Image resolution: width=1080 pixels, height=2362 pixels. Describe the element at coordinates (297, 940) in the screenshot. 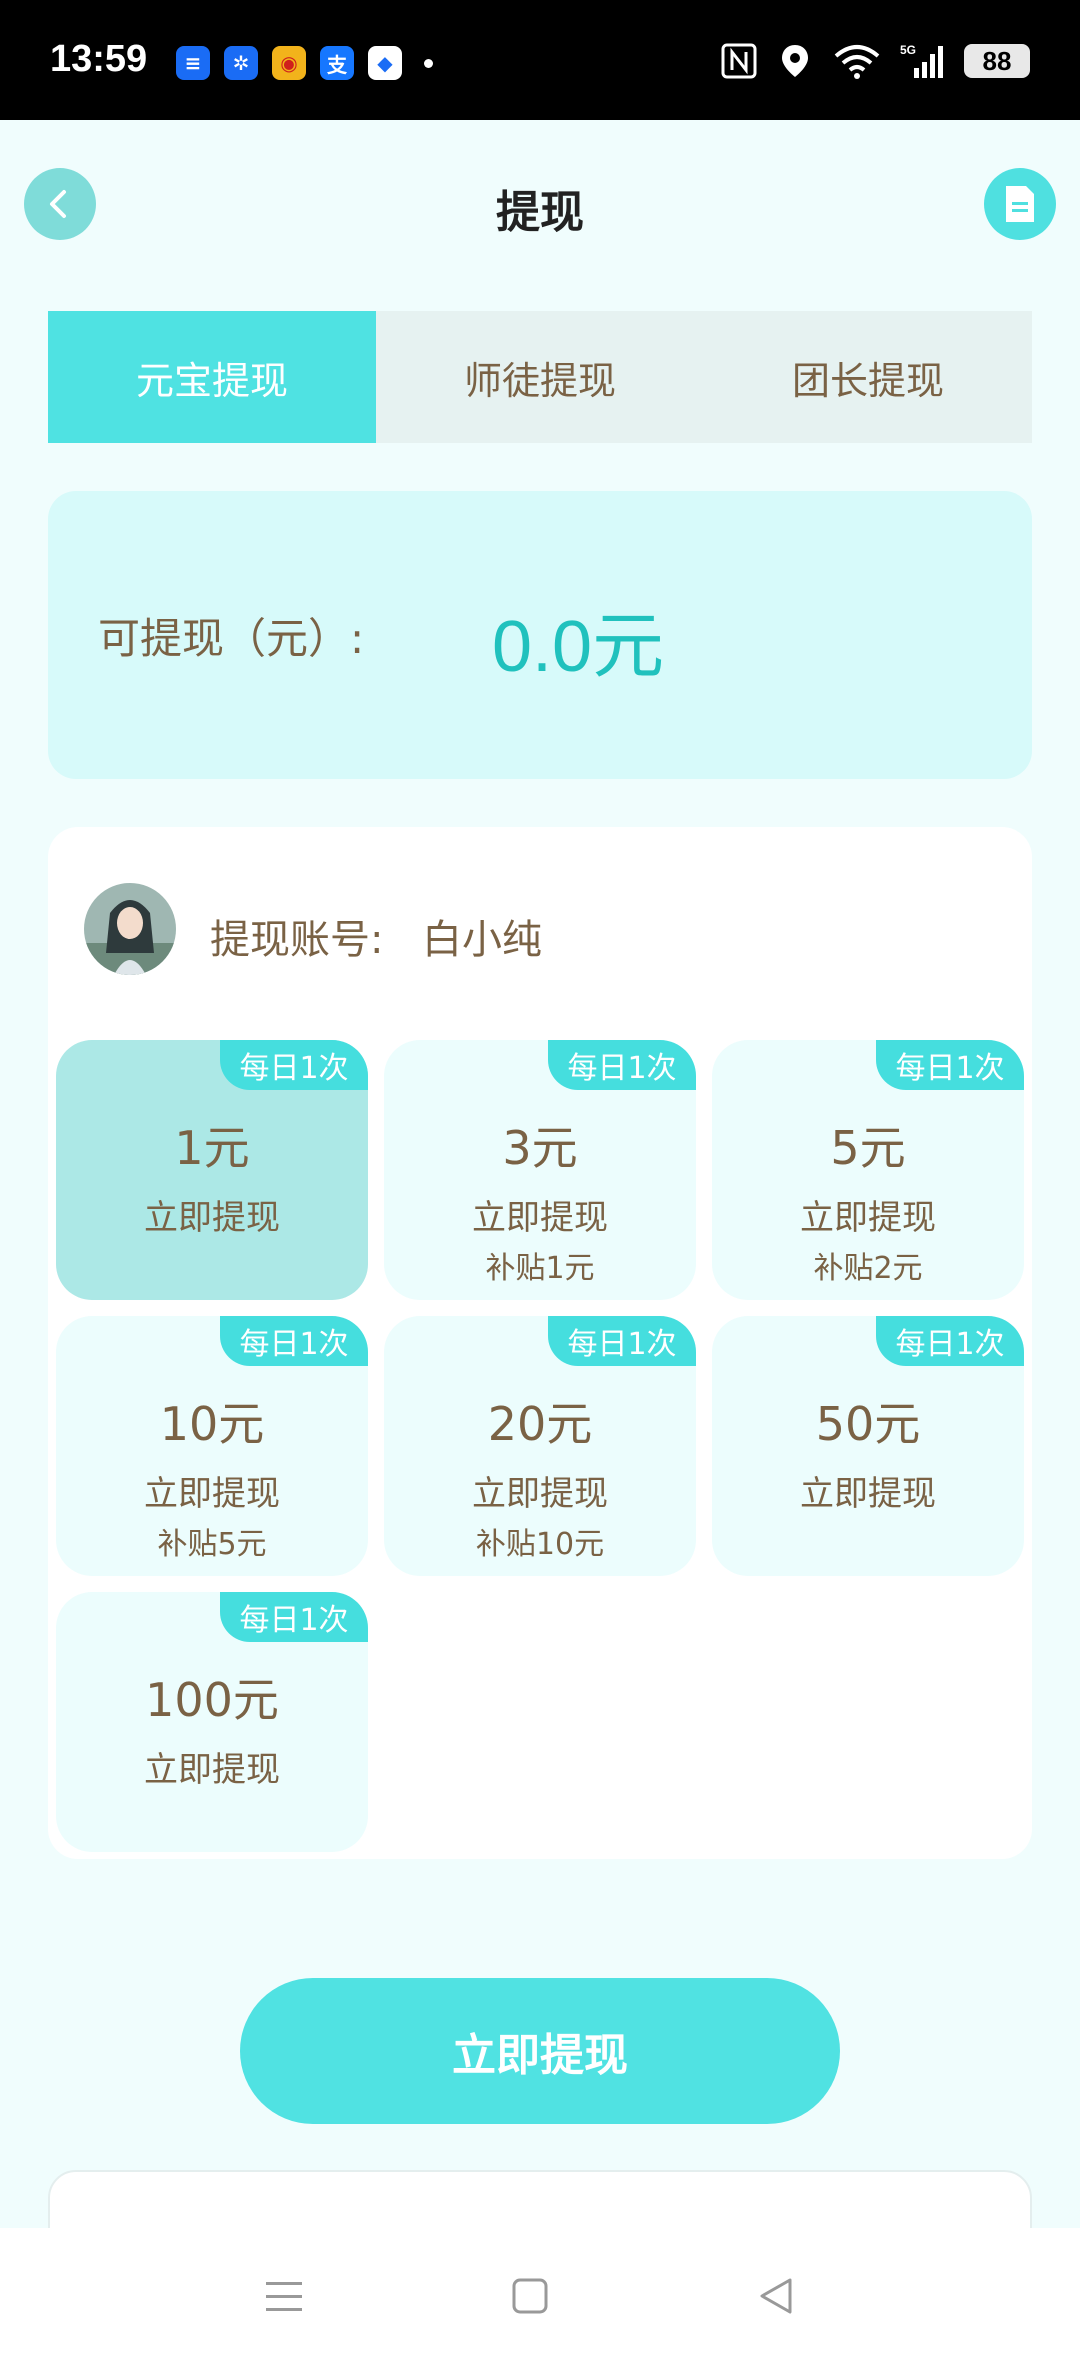

I see `account-label: 提现账号:` at that location.